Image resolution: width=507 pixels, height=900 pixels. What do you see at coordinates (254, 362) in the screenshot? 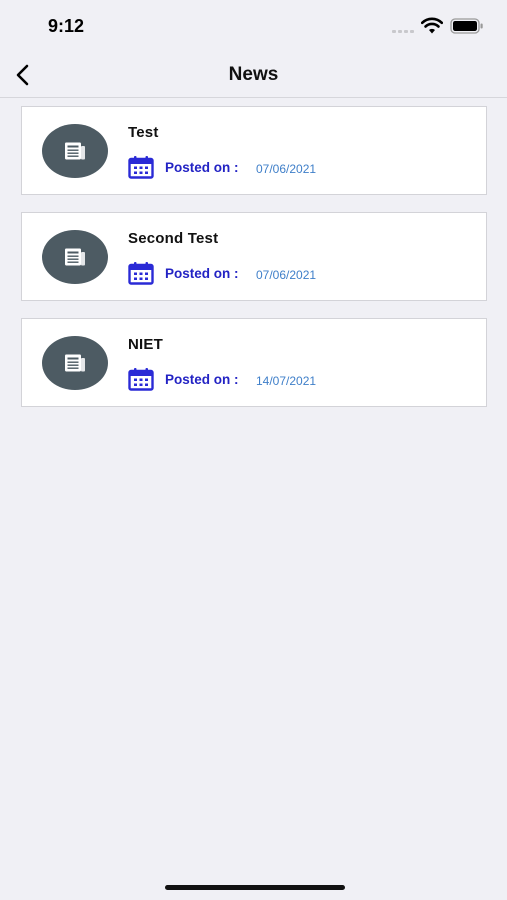
I see `news-item: NIET Posted on : 14/07/2021` at bounding box center [254, 362].